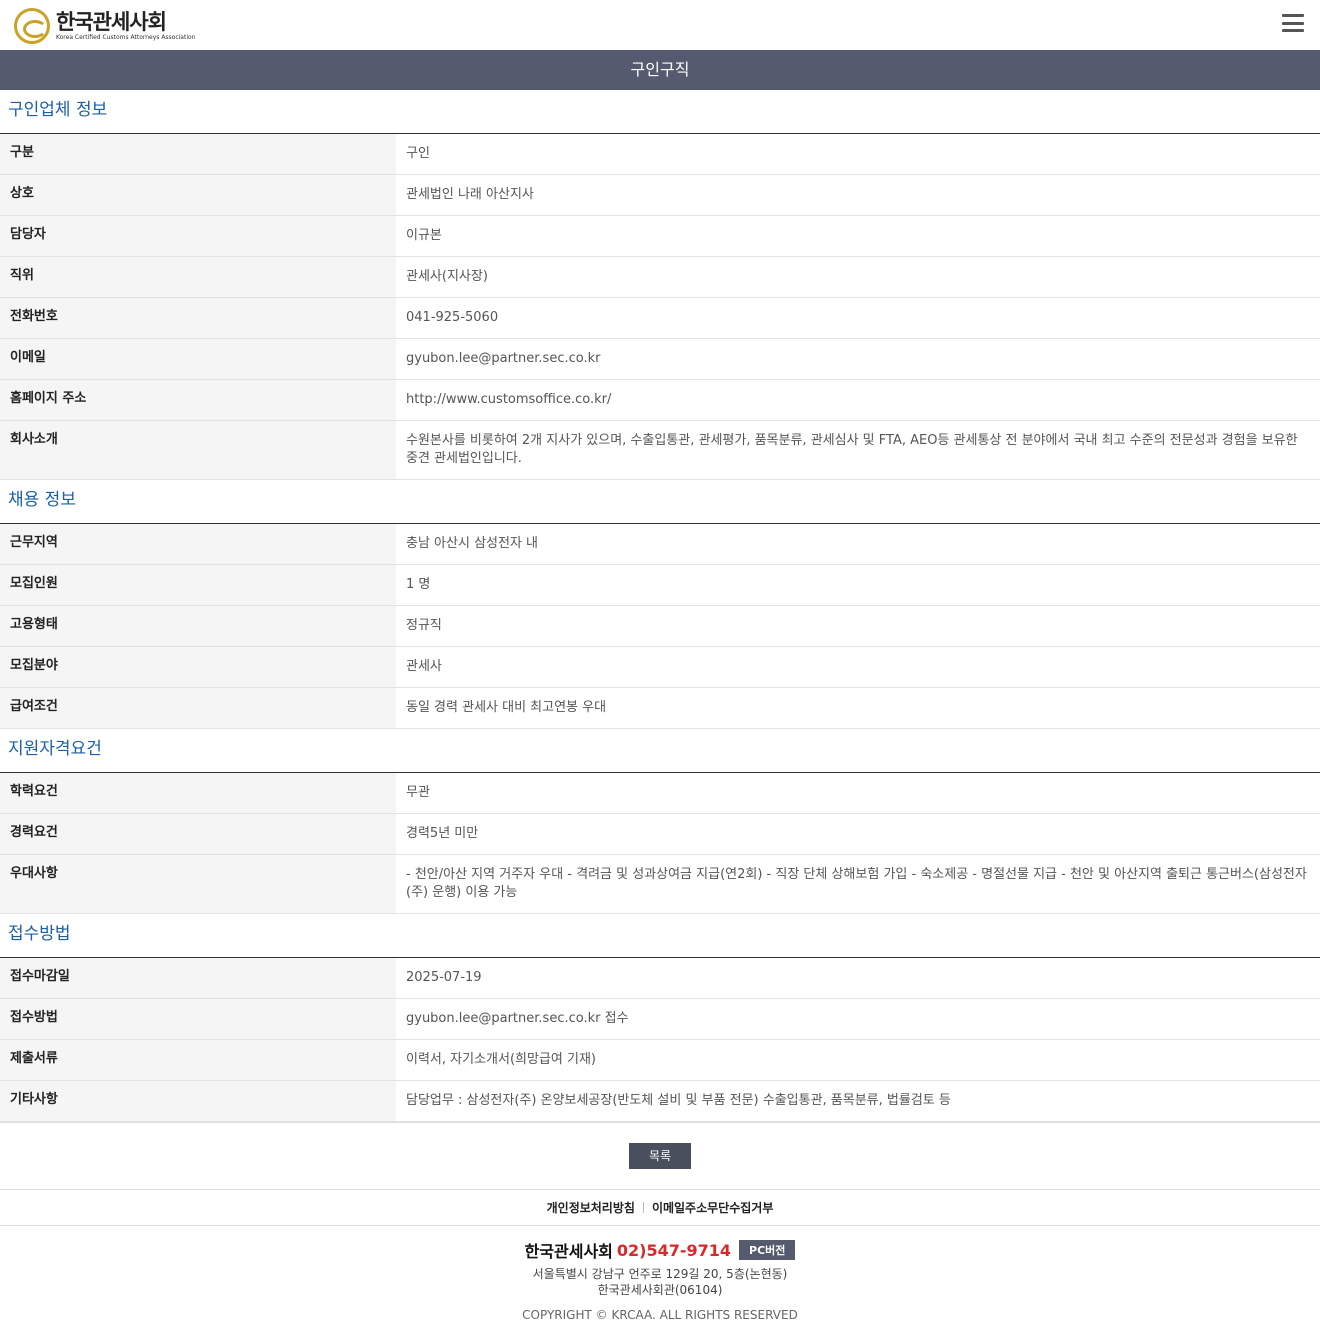 The image size is (1320, 1322). I want to click on row-value: 관세법인 나래 아산지사, so click(470, 194).